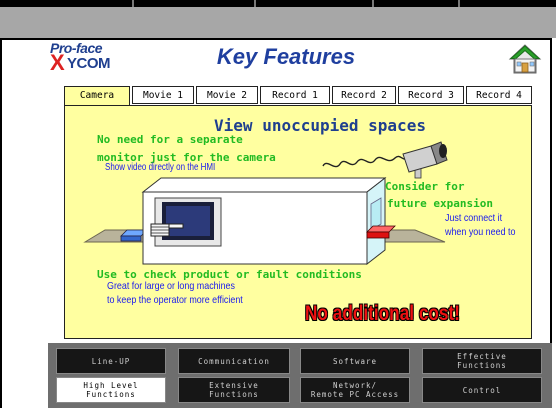  I want to click on nav-control-button: Control, so click(482, 390).